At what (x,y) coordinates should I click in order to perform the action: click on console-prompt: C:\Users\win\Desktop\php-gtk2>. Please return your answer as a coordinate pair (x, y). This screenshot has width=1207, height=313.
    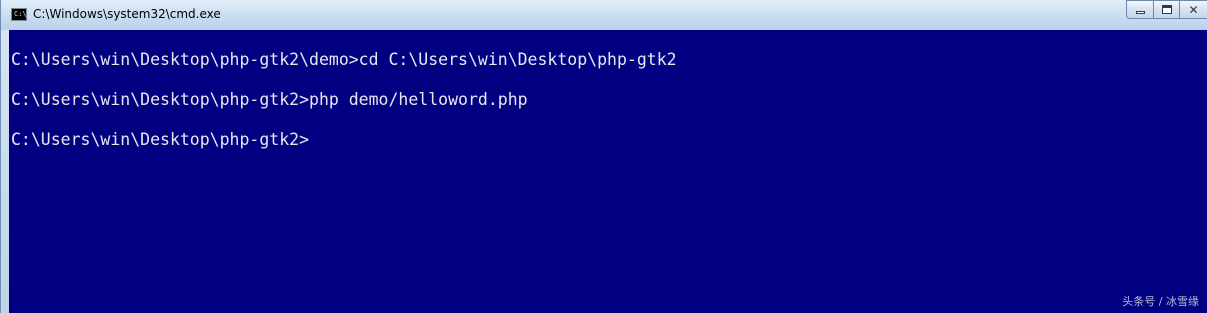
    Looking at the image, I should click on (160, 139).